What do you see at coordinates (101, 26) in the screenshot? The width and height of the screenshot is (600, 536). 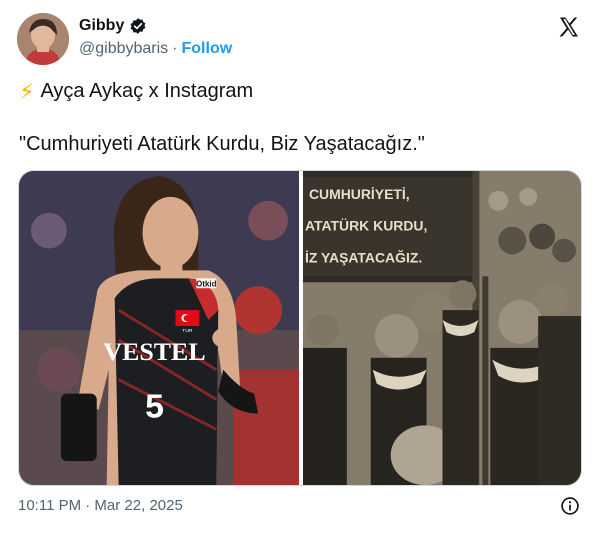 I see `author-display-name: Gibby` at bounding box center [101, 26].